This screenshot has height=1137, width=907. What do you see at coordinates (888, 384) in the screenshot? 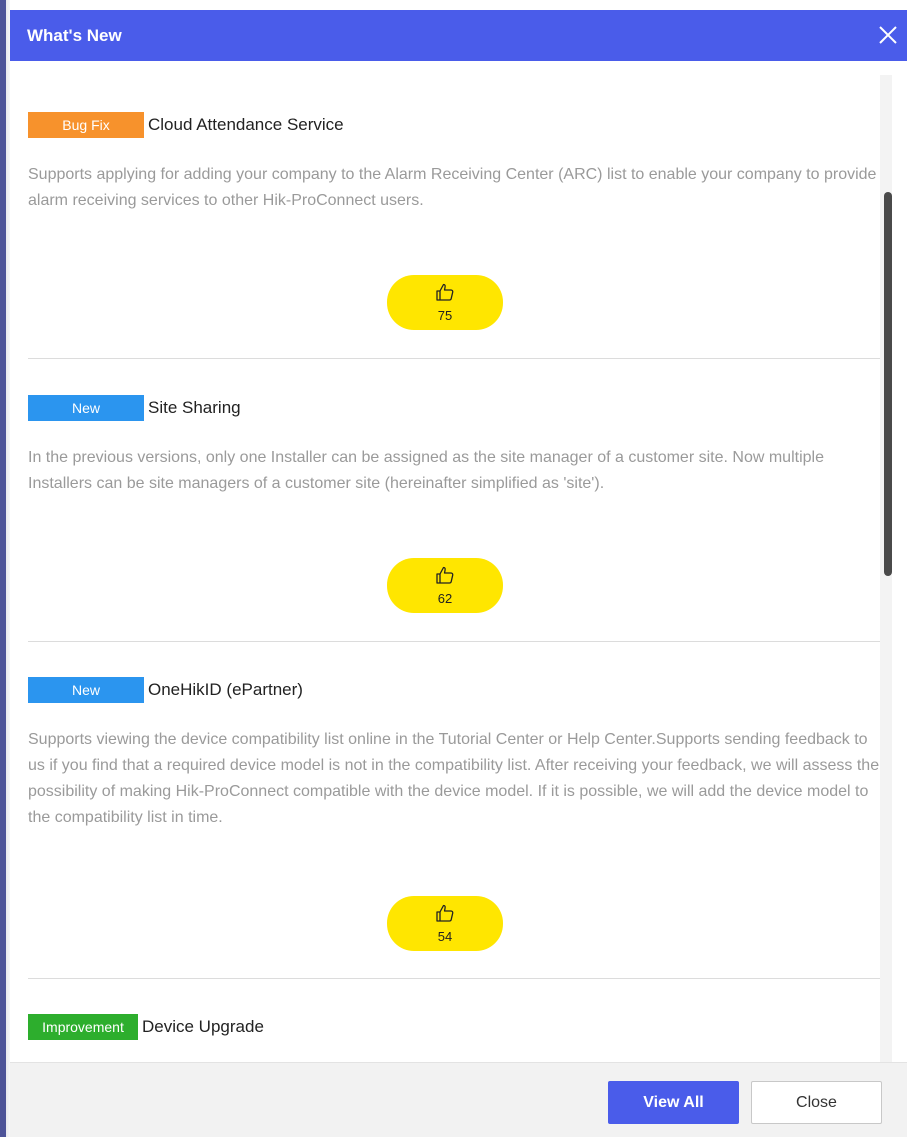
I see `scrollbar-thumb` at bounding box center [888, 384].